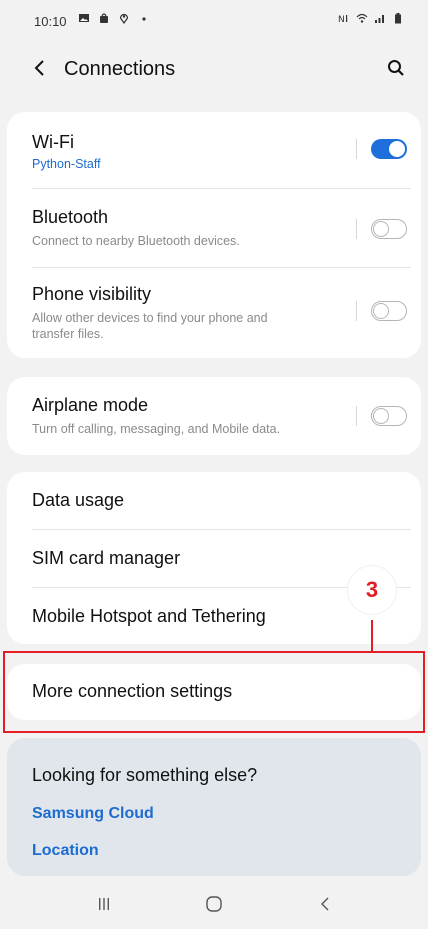 Image resolution: width=428 pixels, height=929 pixels. What do you see at coordinates (362, 18) in the screenshot?
I see `wifi-icon` at bounding box center [362, 18].